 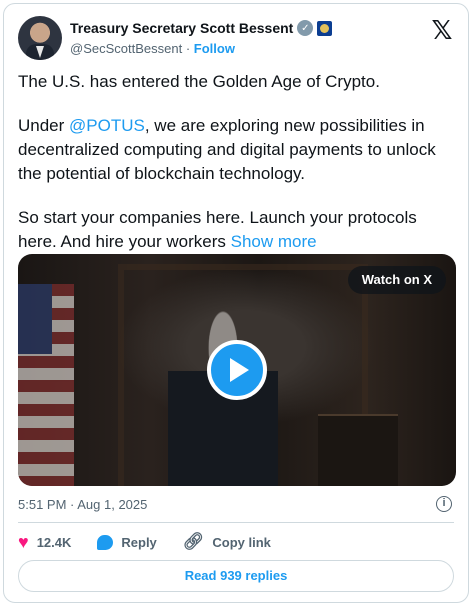 What do you see at coordinates (236, 505) in the screenshot?
I see `tweet-meta: 5:51 PM · Aug 1, 2025 i` at bounding box center [236, 505].